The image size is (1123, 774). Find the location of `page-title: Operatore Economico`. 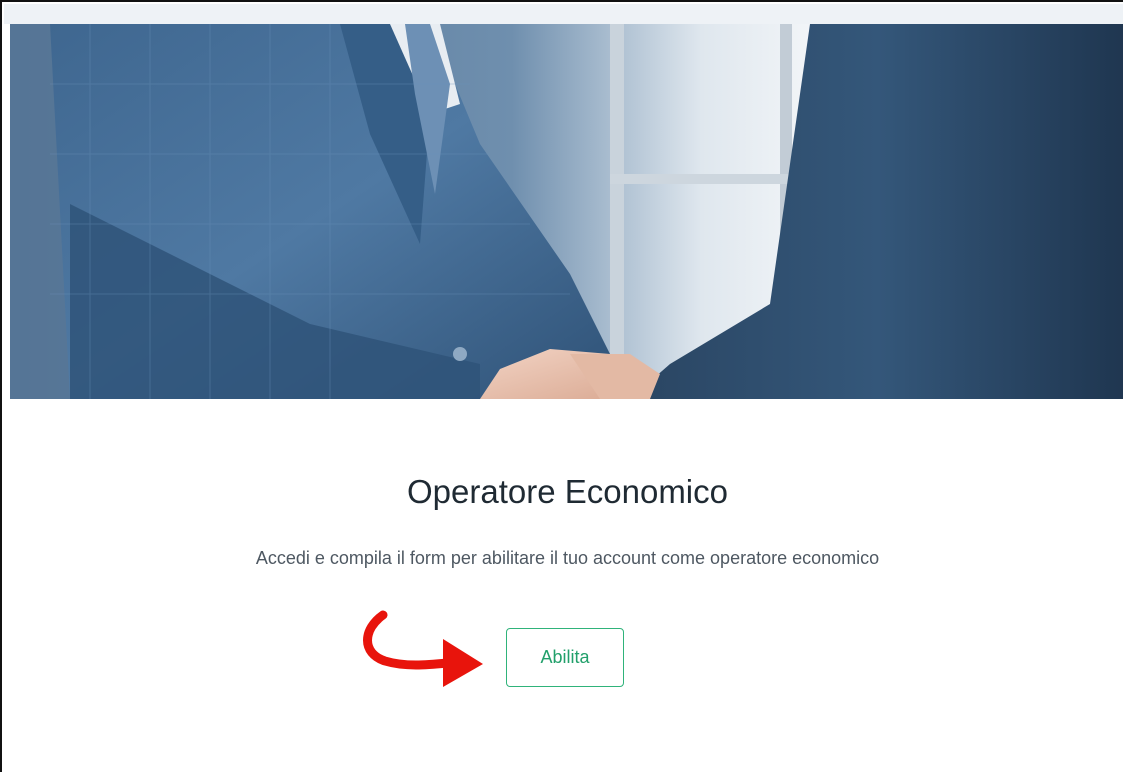

page-title: Operatore Economico is located at coordinates (567, 491).